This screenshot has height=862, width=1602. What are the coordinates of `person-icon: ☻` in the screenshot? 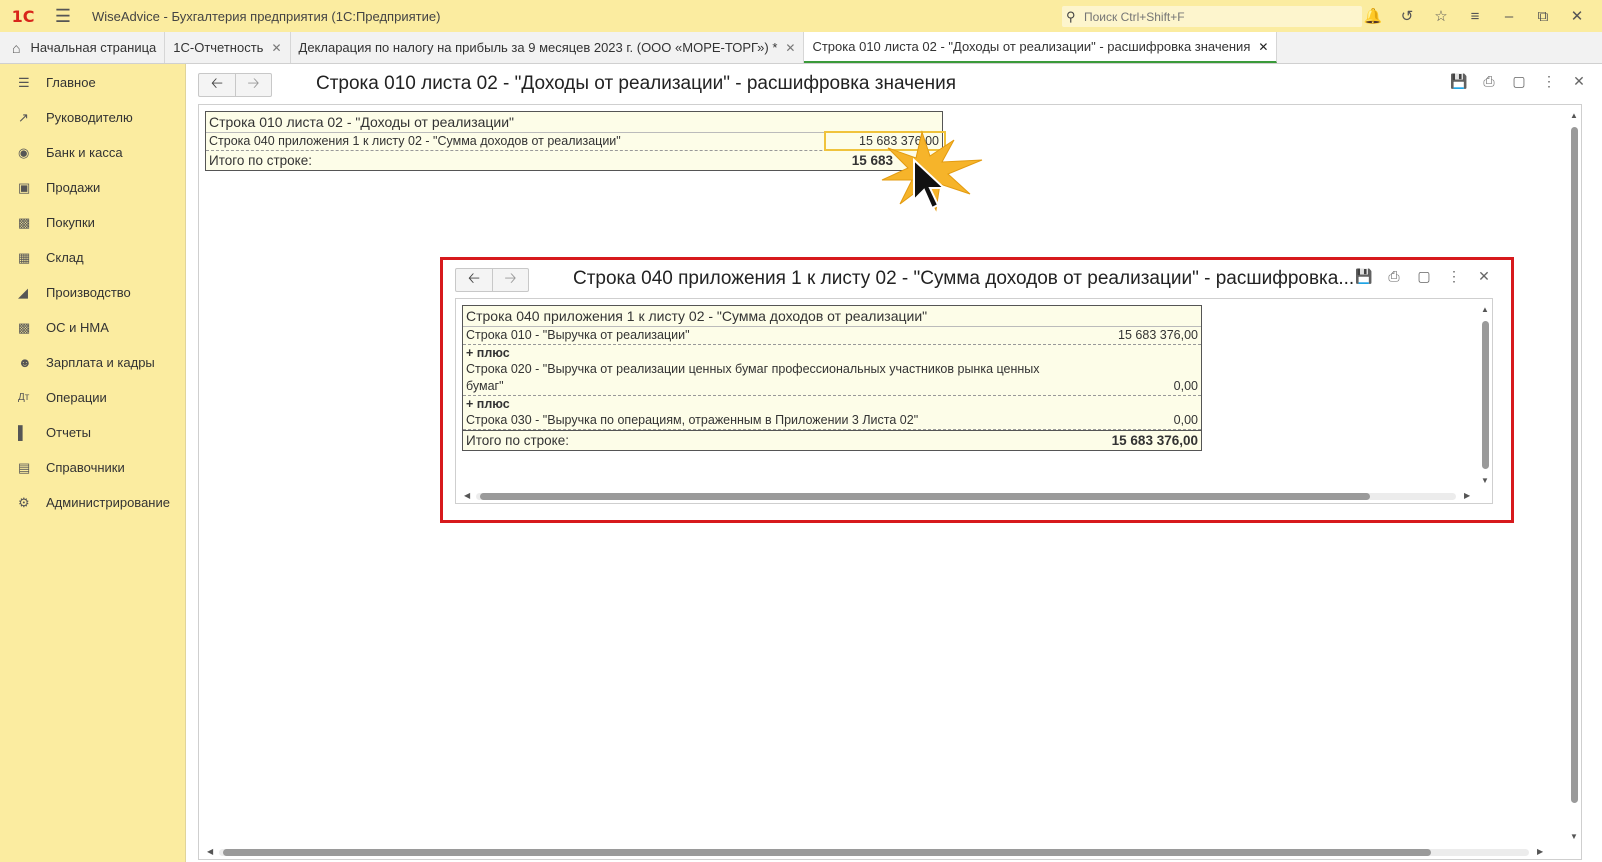 It's located at (25, 362).